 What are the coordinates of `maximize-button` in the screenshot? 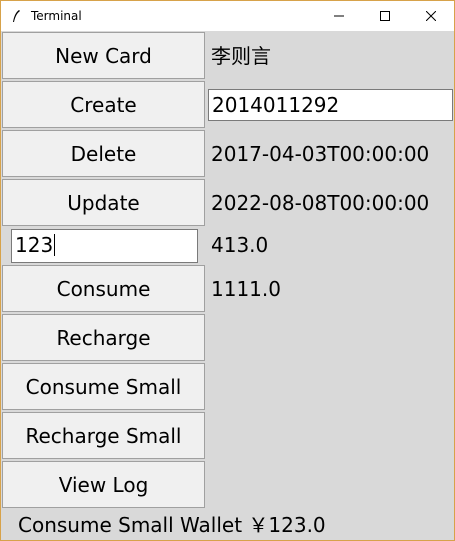 It's located at (385, 16).